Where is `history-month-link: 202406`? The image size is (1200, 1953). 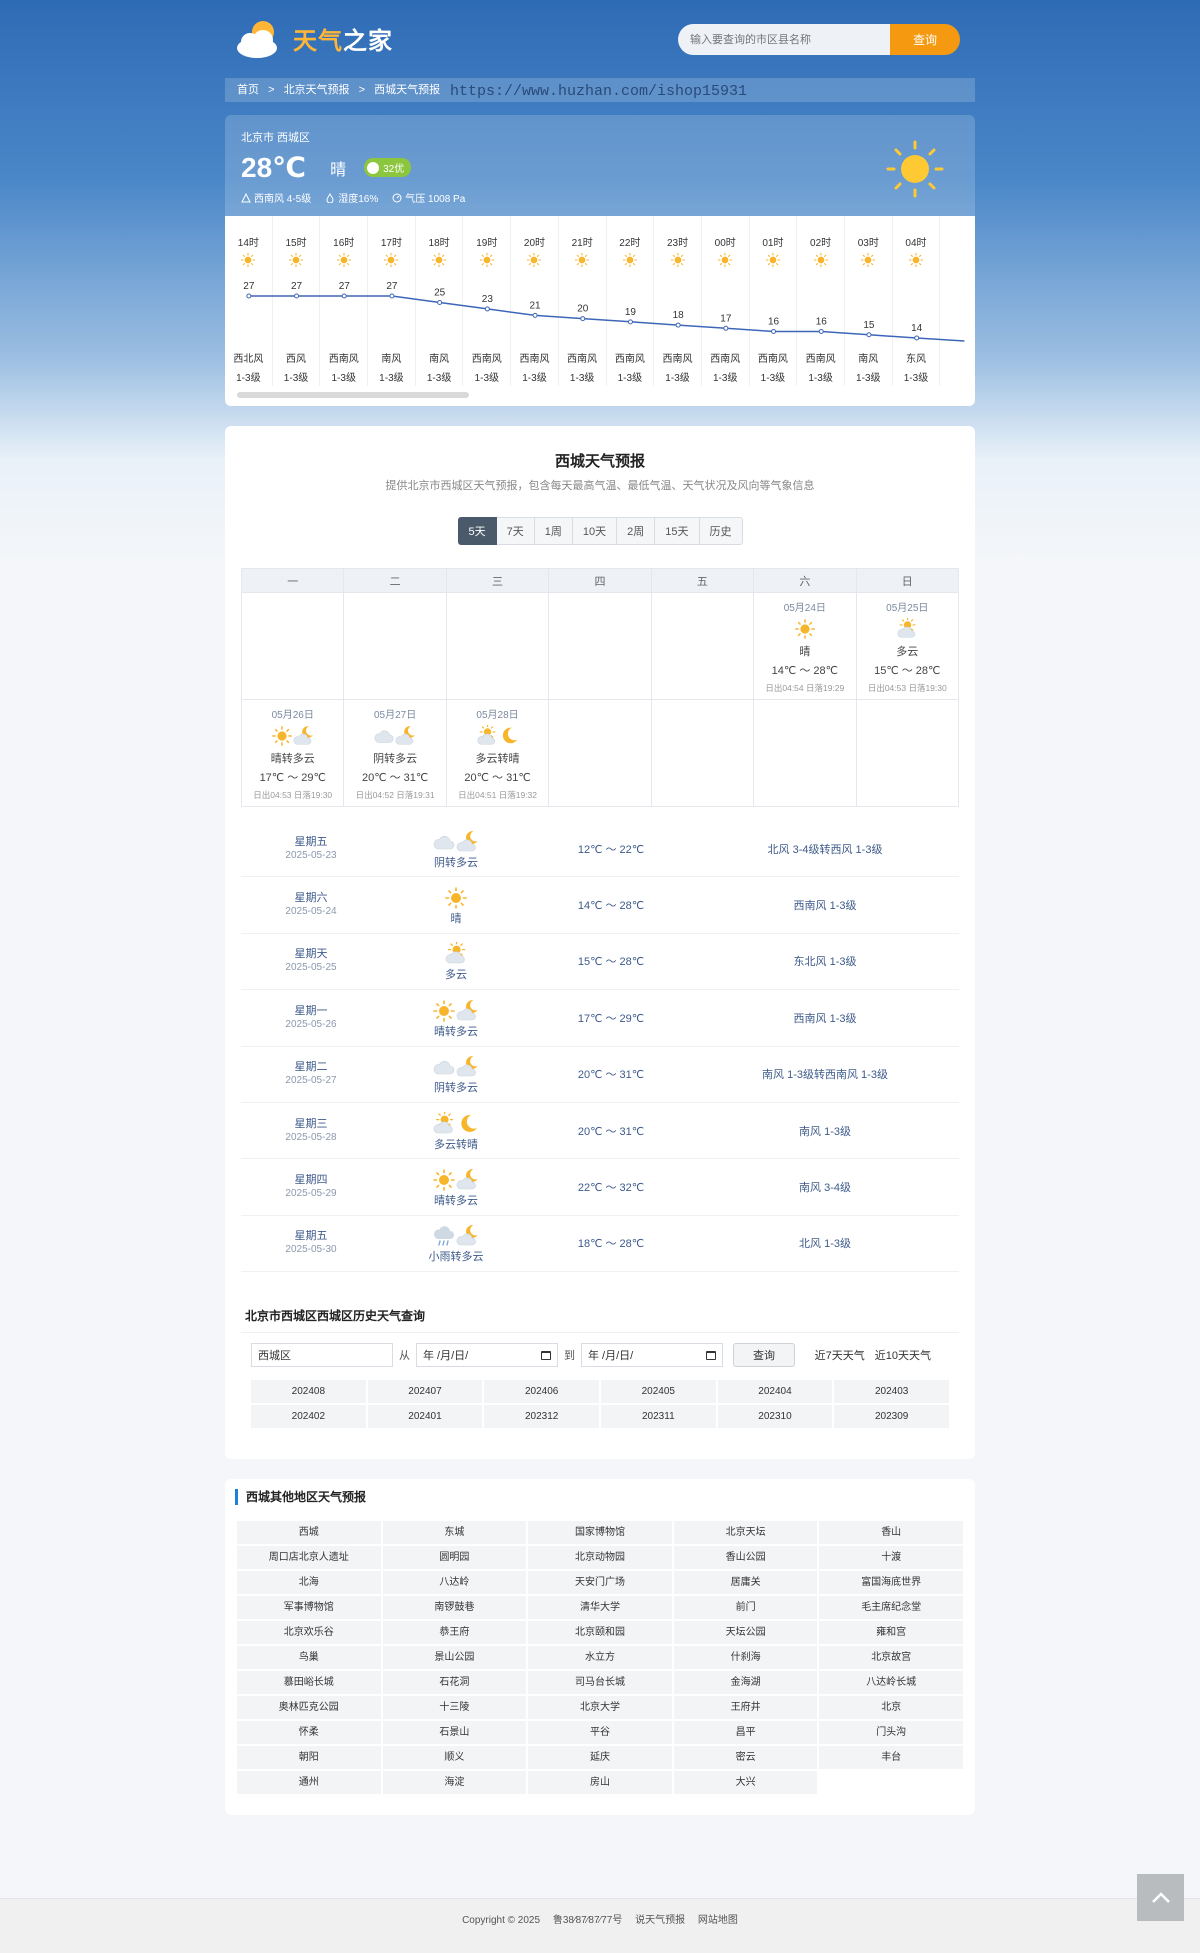 history-month-link: 202406 is located at coordinates (541, 1392).